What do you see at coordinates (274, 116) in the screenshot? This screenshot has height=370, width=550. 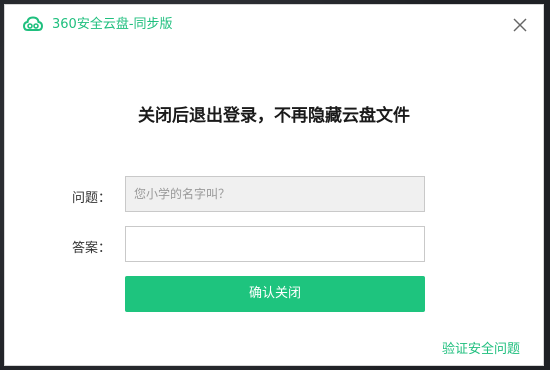 I see `dialog-heading: 关闭后退出登录，不再隐藏云盘文件` at bounding box center [274, 116].